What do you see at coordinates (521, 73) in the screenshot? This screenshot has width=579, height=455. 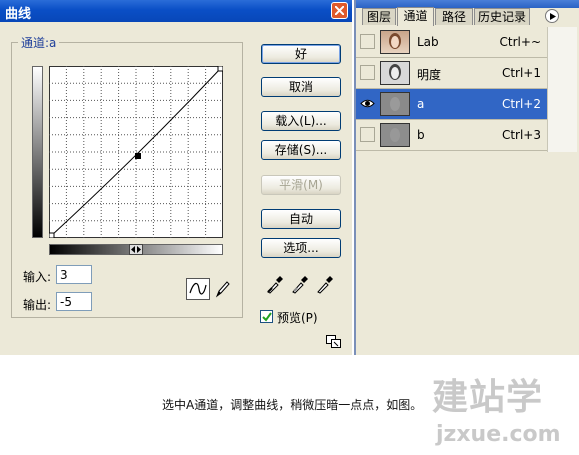 I see `channel-shortcut: Ctrl+1` at bounding box center [521, 73].